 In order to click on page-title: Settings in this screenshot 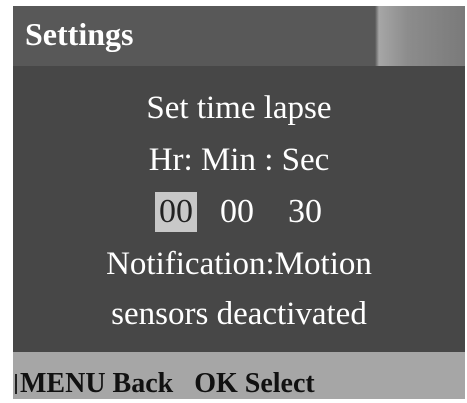, I will do `click(79, 34)`.